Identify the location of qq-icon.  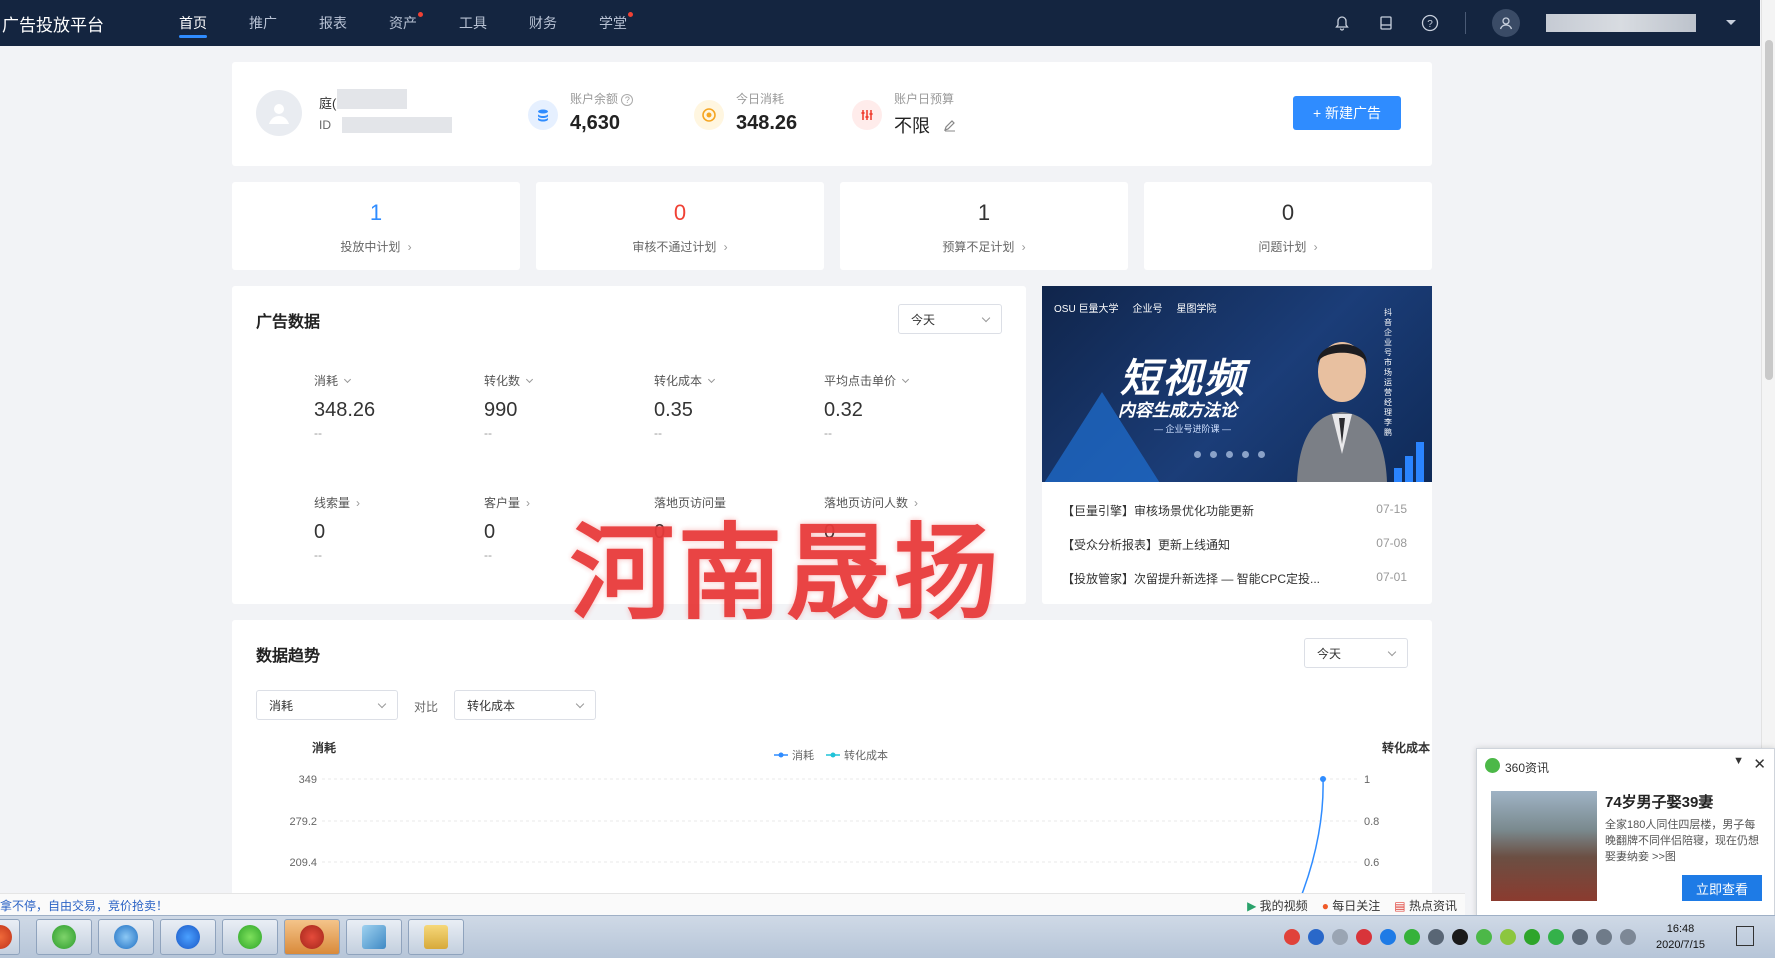
(1460, 937).